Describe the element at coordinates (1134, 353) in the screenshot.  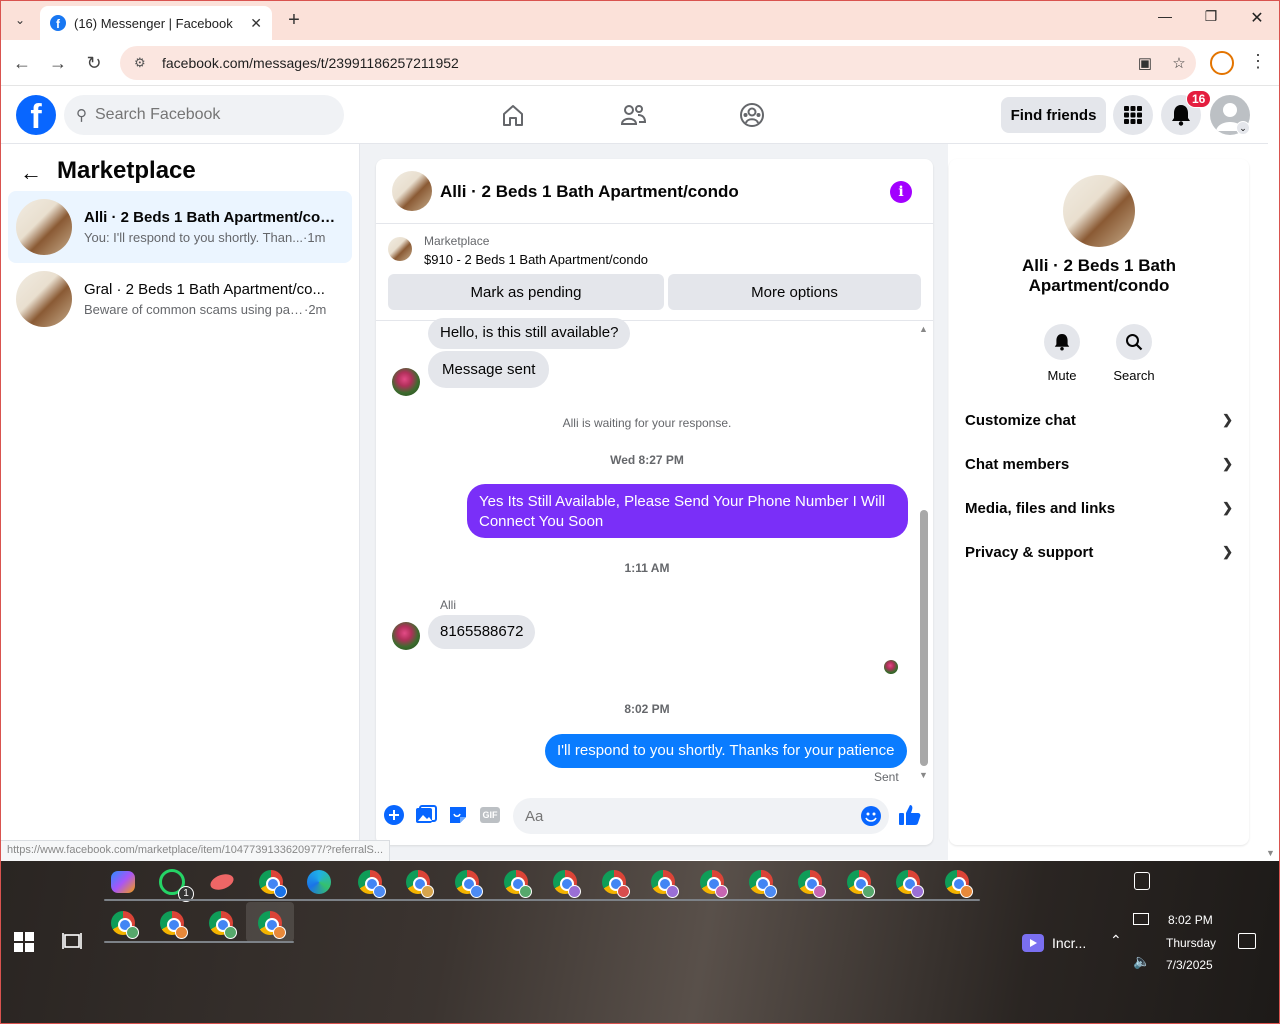
I see `search-action: Search` at that location.